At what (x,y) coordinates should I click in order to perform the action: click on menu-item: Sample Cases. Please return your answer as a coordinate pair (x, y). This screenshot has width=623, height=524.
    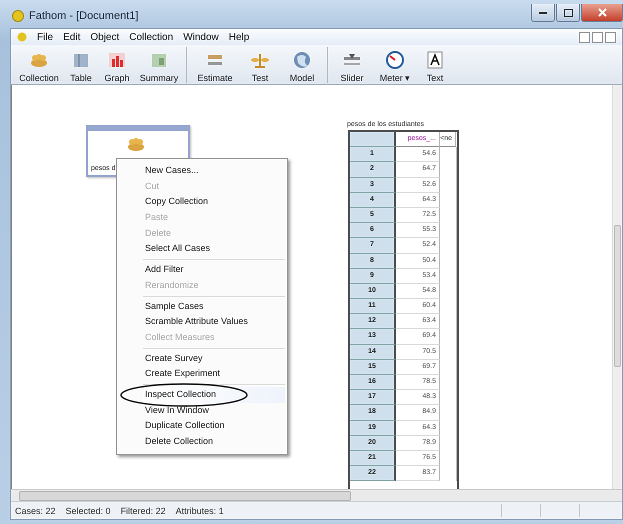
    Looking at the image, I should click on (214, 306).